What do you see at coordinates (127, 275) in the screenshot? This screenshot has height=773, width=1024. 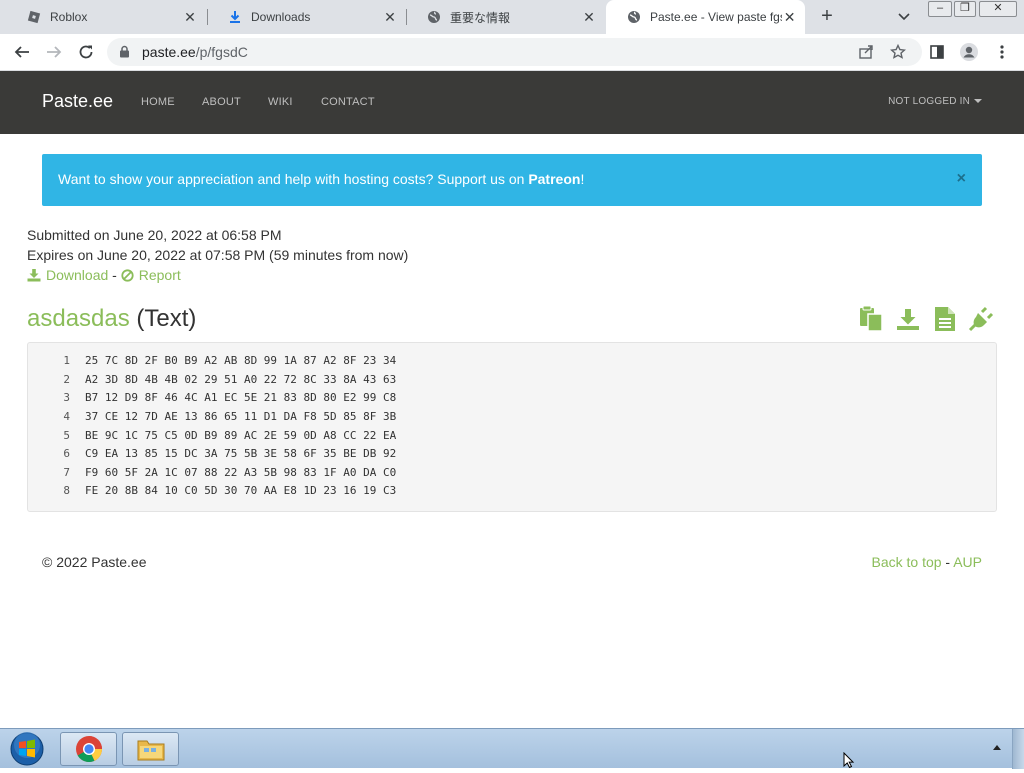 I see `ban-icon` at bounding box center [127, 275].